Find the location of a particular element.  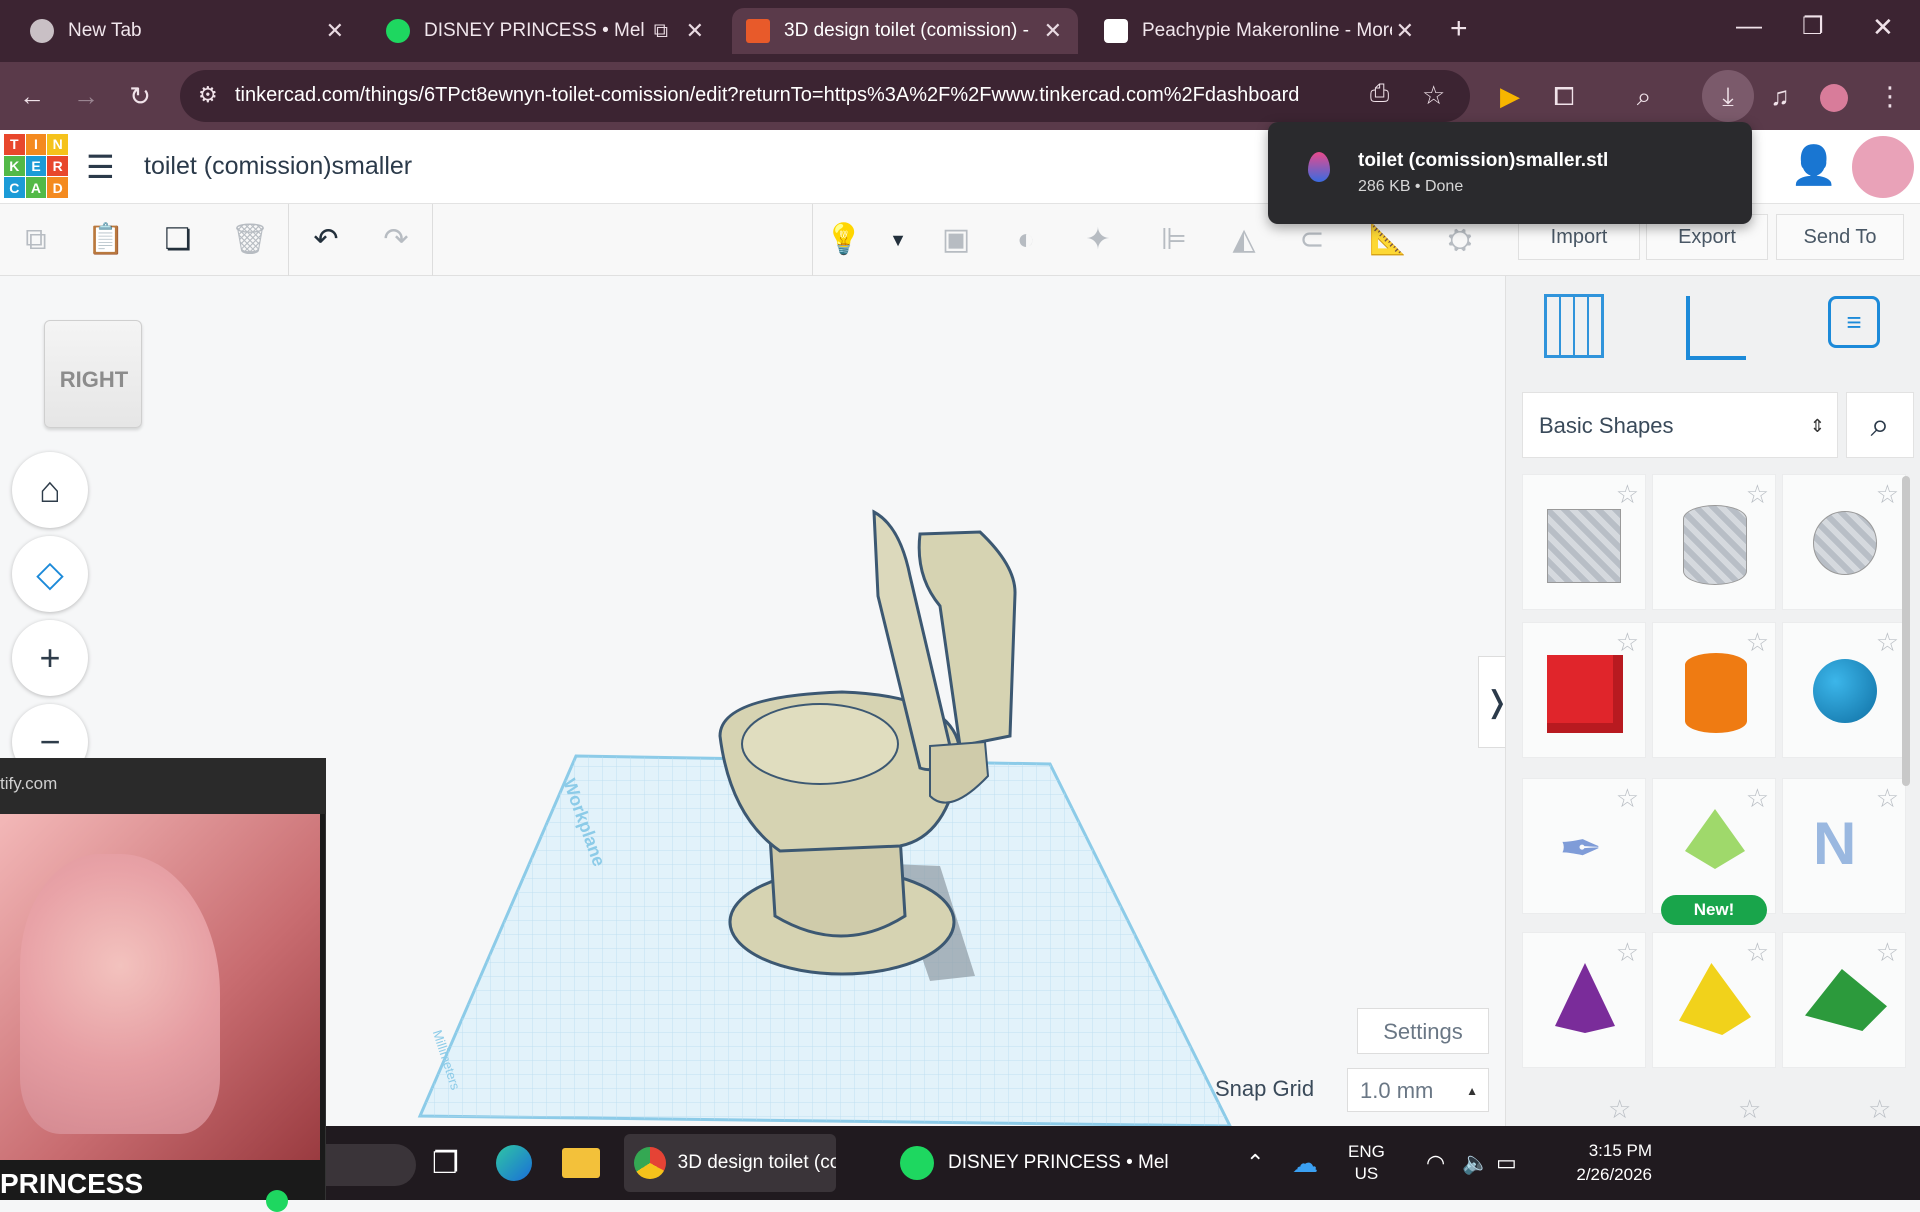

shape-roof: ☆ is located at coordinates (1844, 1000).